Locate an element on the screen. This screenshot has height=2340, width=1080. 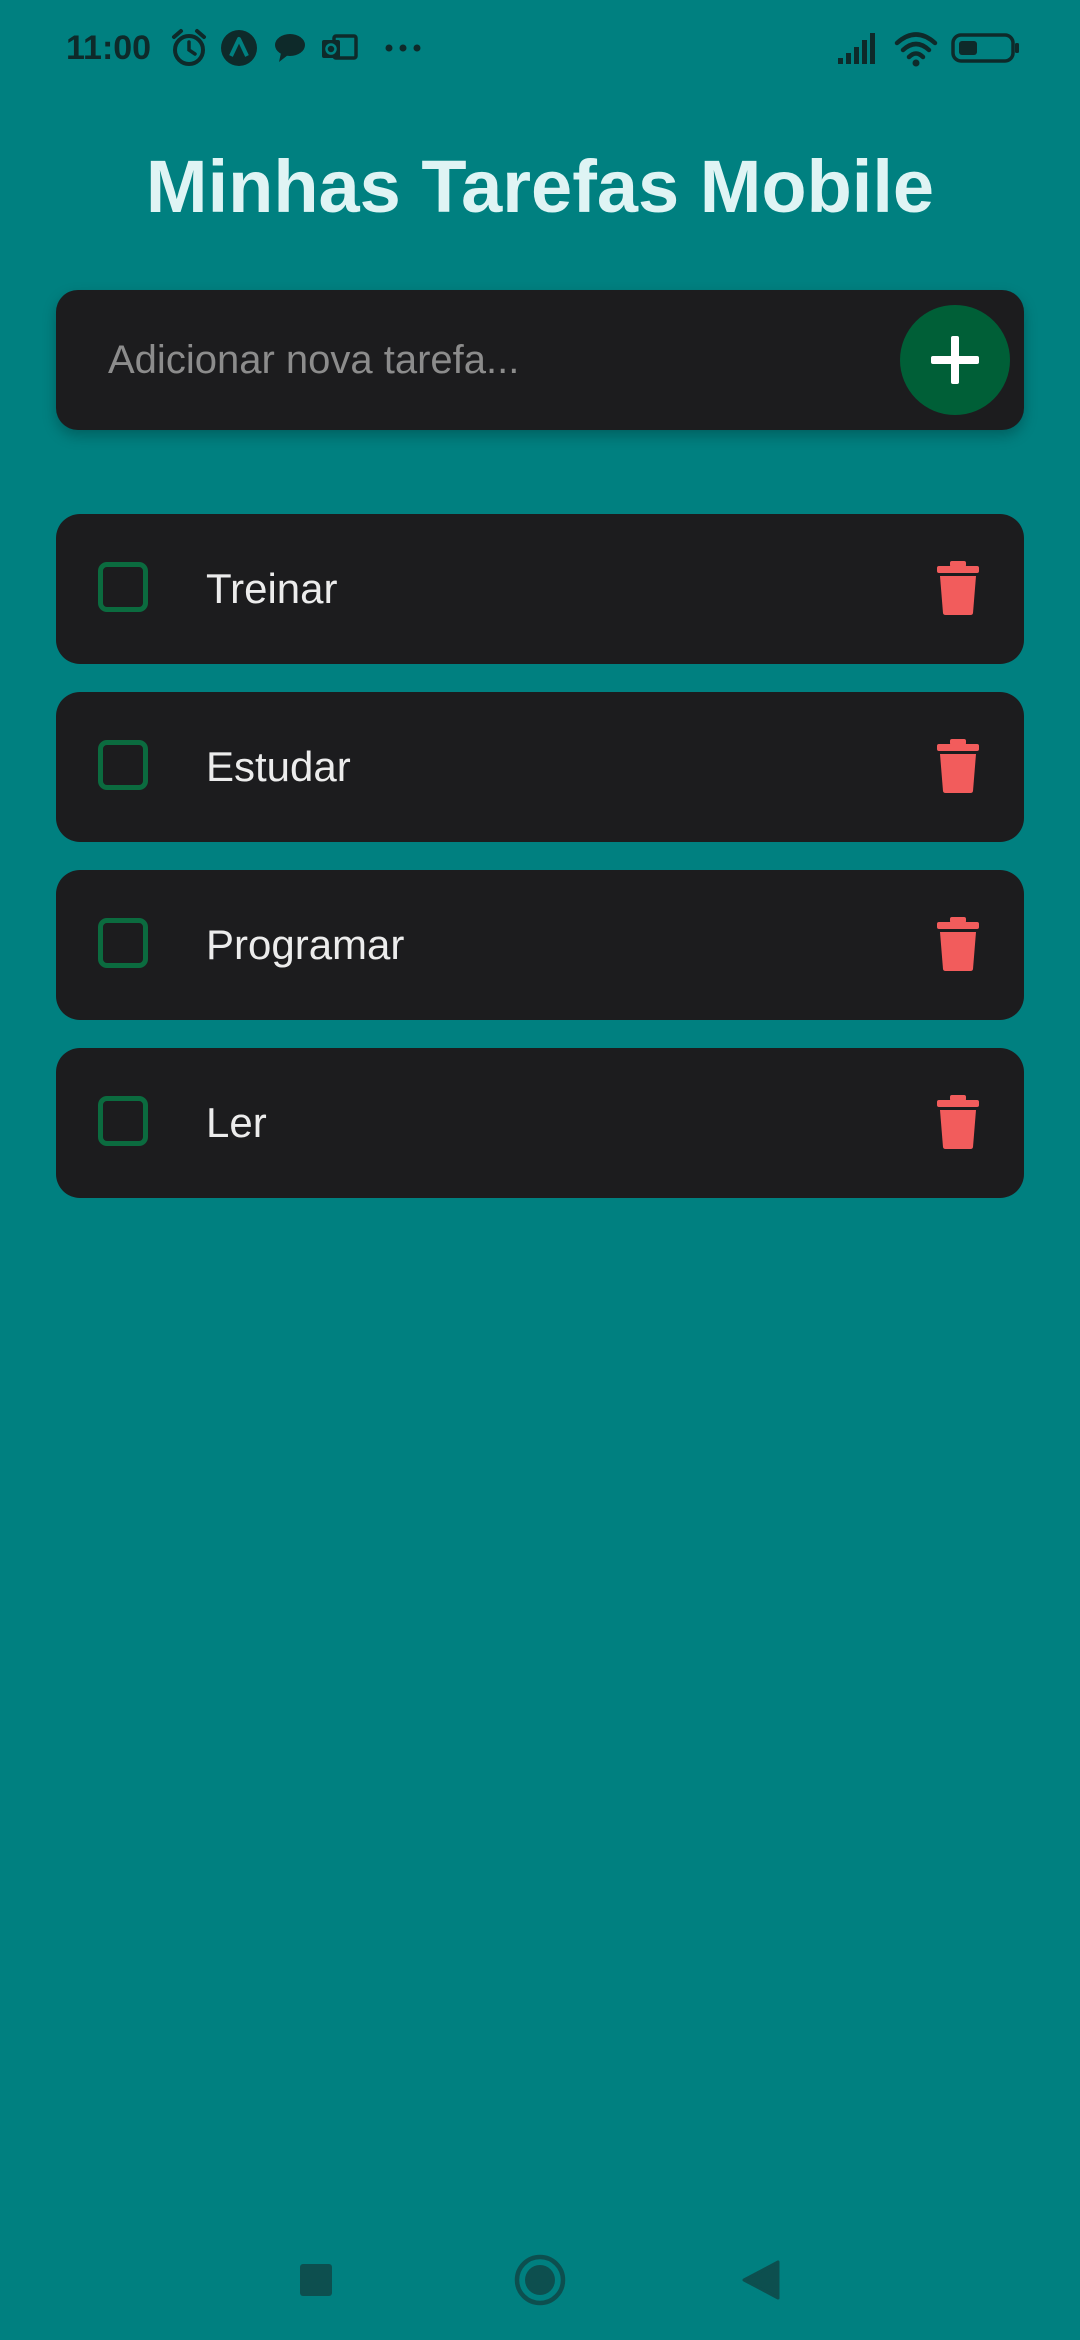
task-label: Treinar is located at coordinates (272, 588).